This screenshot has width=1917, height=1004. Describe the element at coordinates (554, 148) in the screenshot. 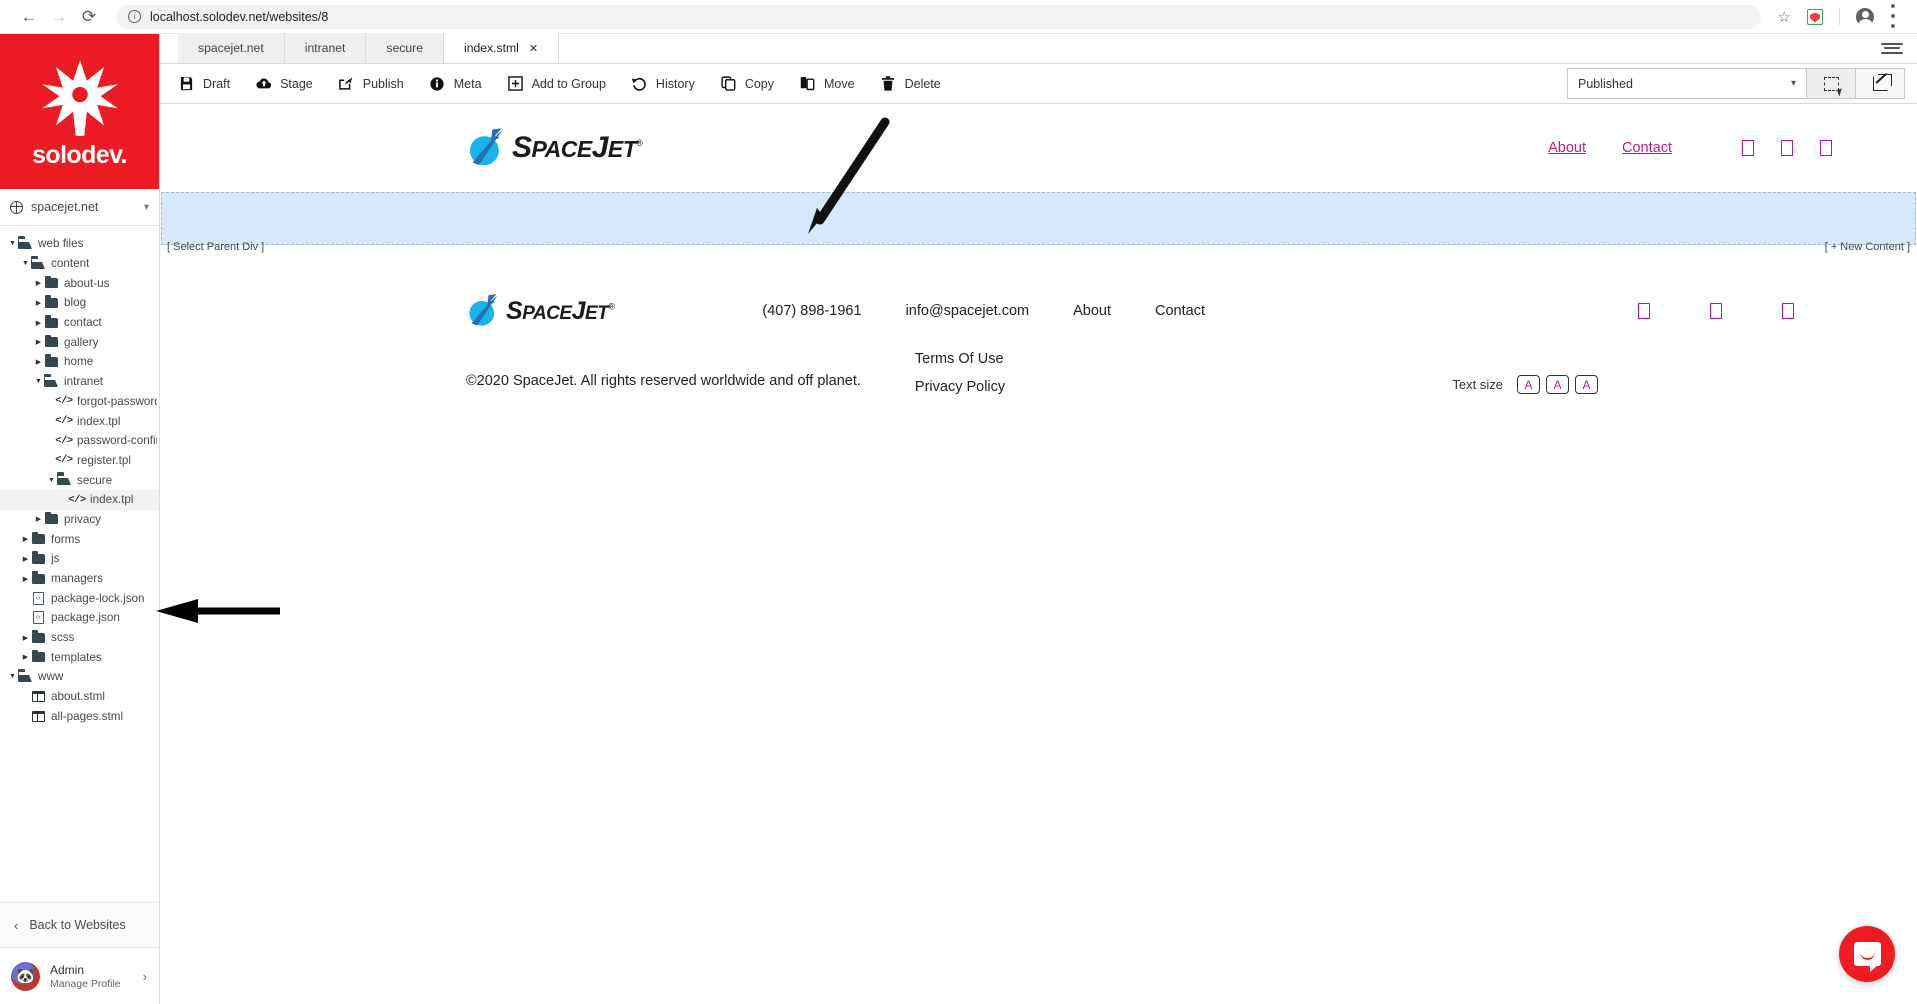

I see `spacejet-logo-header: SPACEJET®` at that location.